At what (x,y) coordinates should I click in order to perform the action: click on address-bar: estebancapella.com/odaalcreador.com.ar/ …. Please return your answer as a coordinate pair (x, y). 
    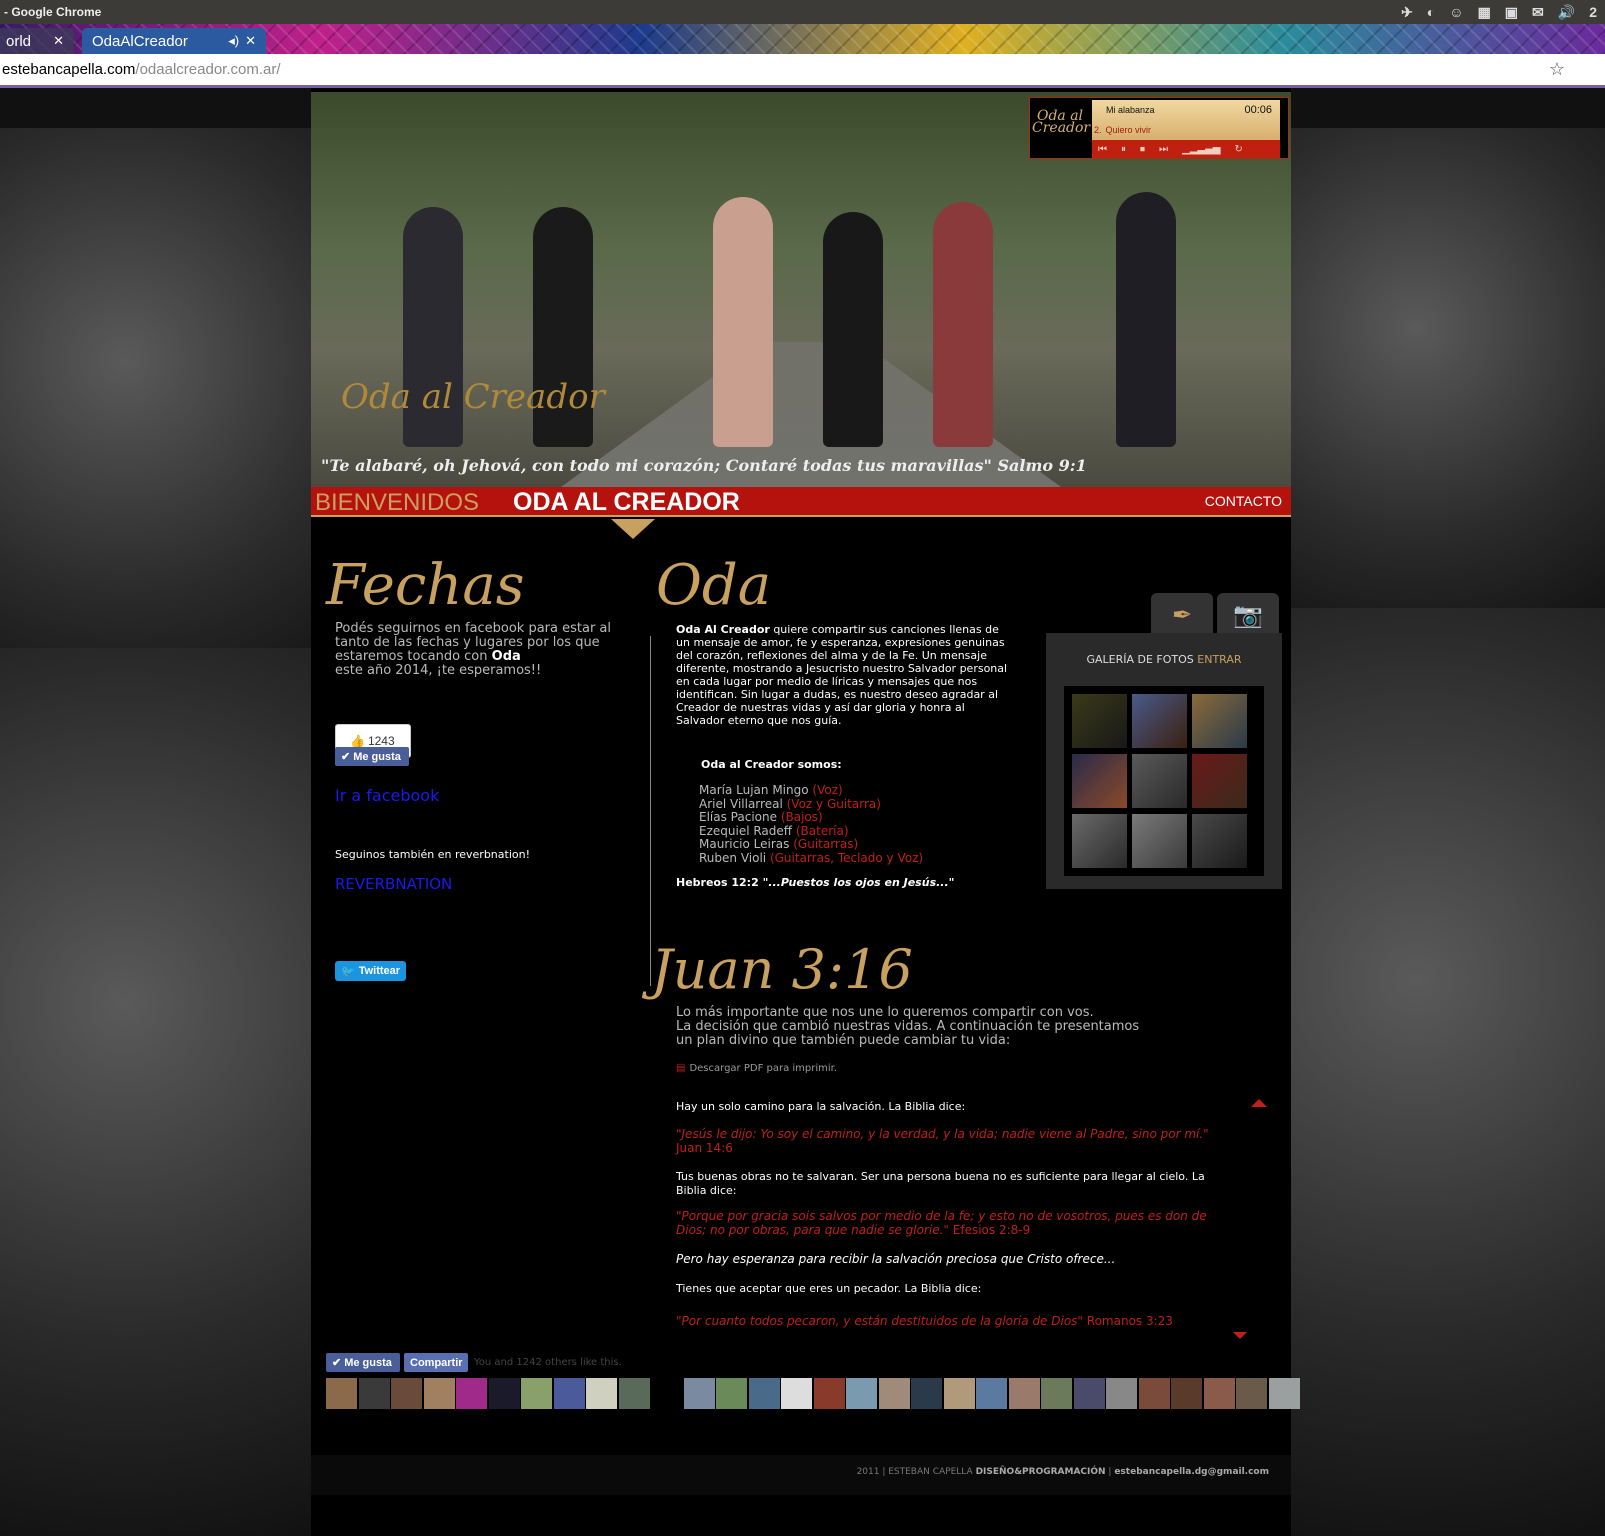
    Looking at the image, I should click on (802, 71).